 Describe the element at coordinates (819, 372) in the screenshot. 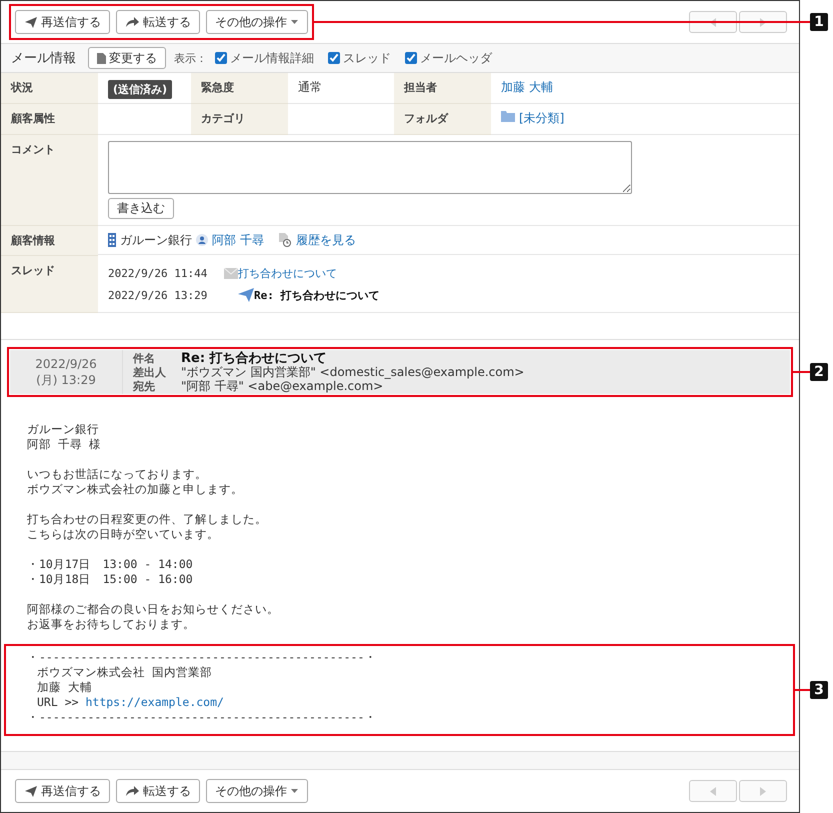

I see `callout-badge: 2` at that location.